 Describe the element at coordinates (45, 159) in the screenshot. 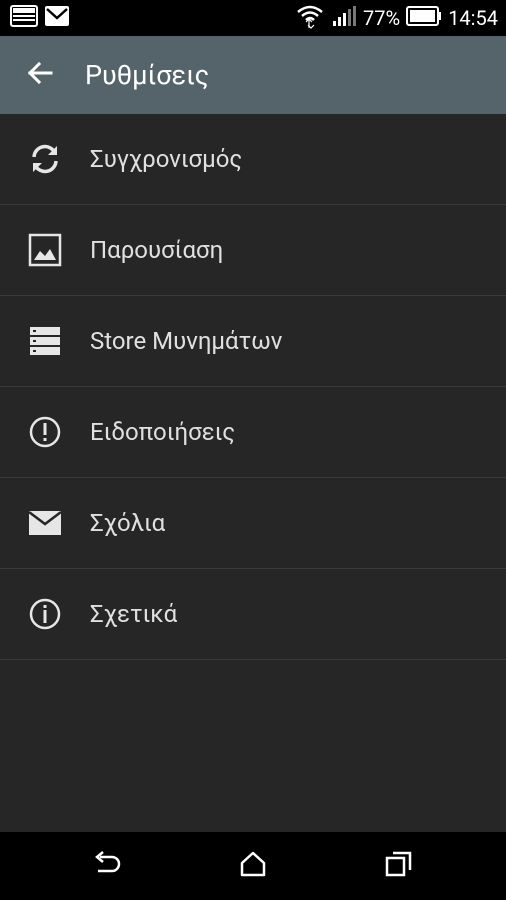

I see `sync-icon` at that location.